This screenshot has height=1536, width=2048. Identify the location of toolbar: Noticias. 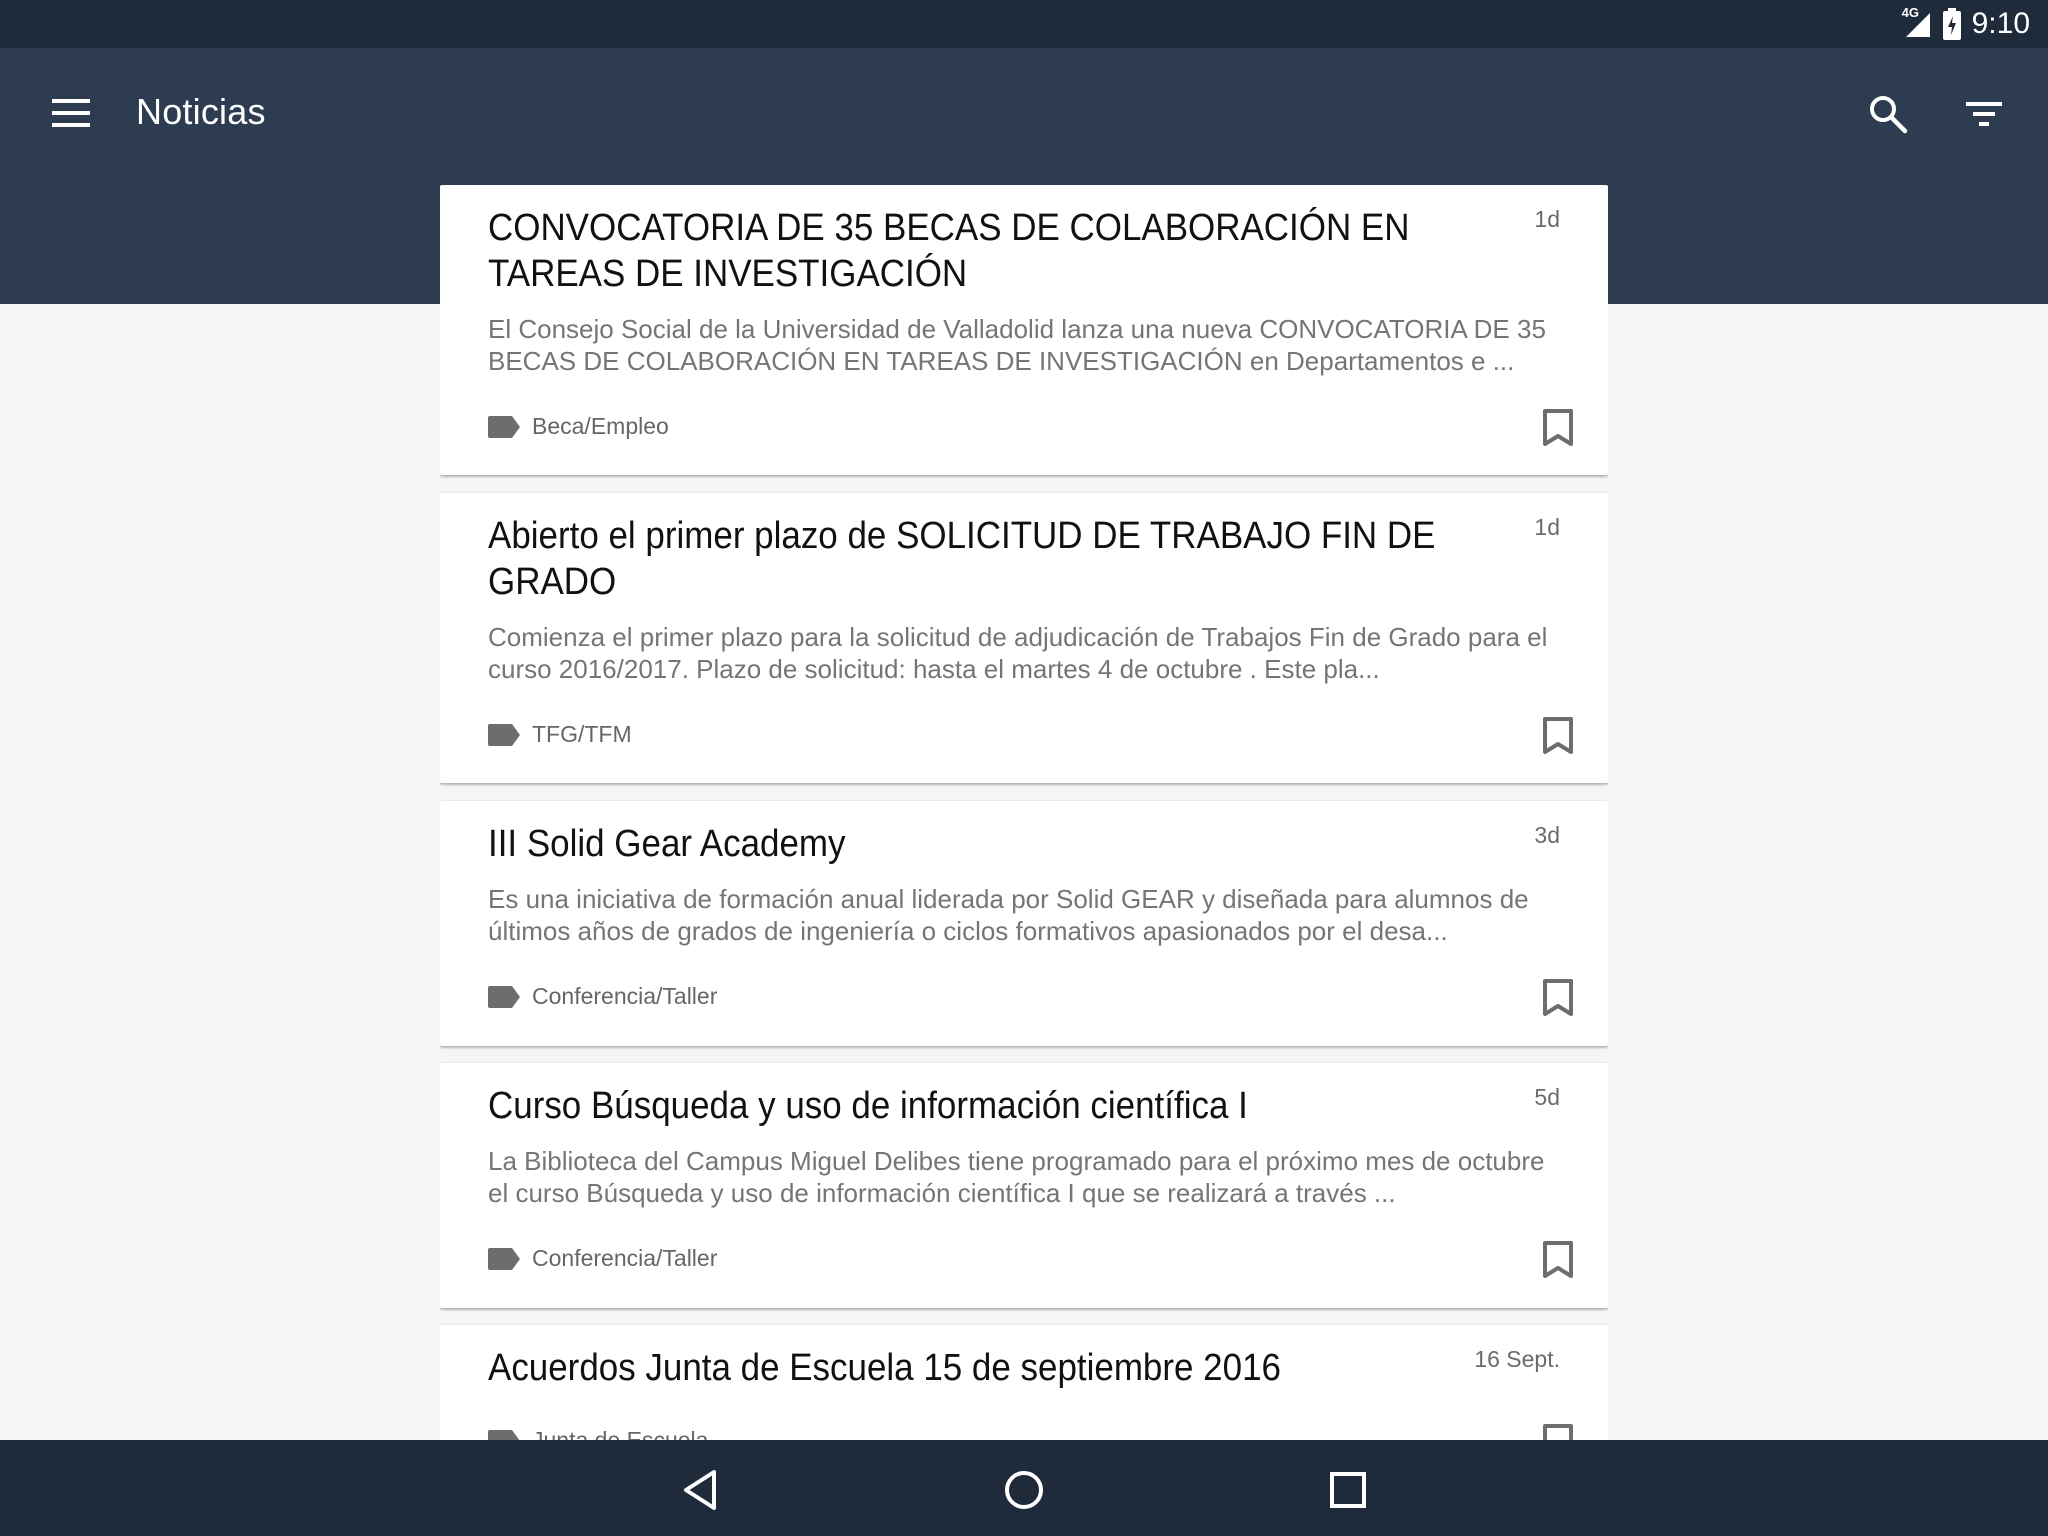
(1024, 113).